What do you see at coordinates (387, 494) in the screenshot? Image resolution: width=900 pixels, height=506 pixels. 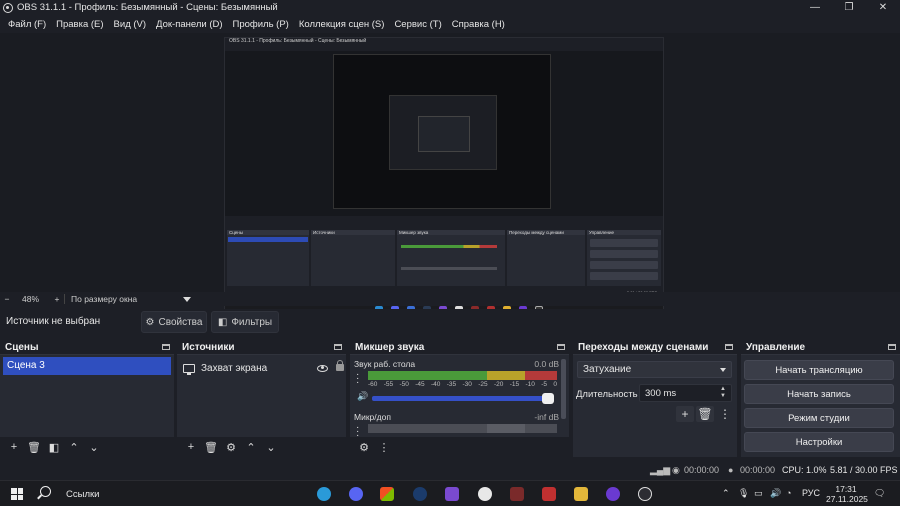 I see `store-icon` at bounding box center [387, 494].